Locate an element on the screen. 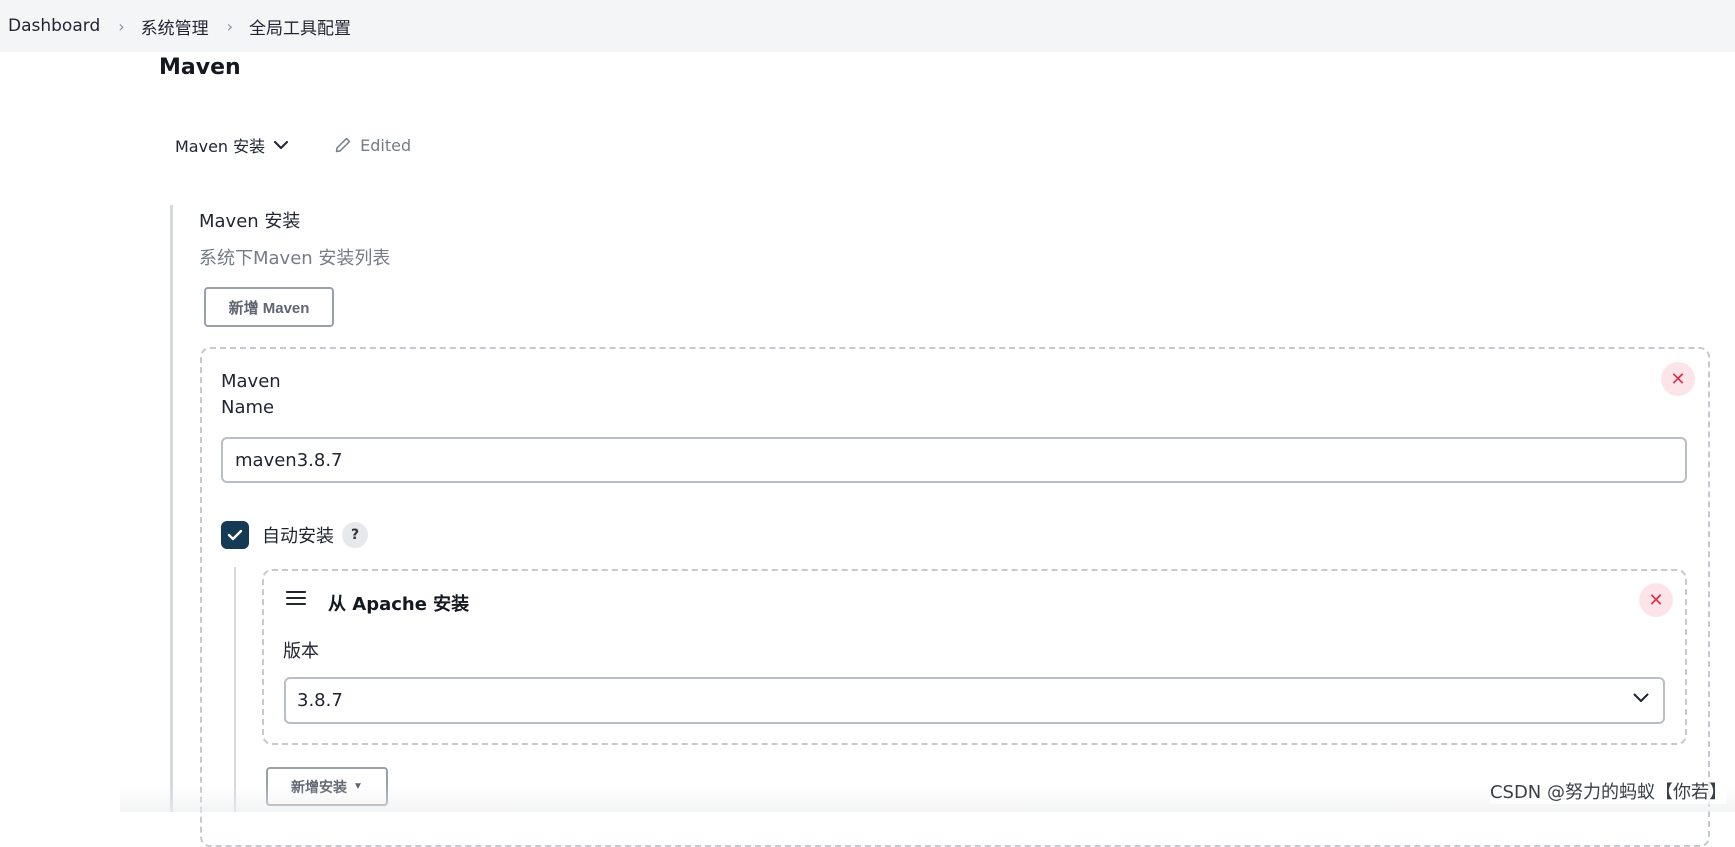  remove-installer-button: ✕ is located at coordinates (1656, 600).